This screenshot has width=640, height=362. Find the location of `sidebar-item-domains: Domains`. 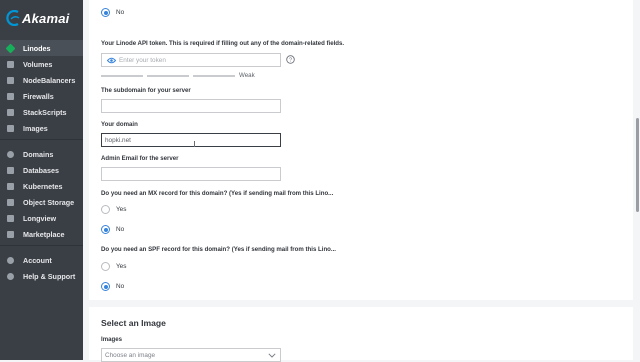

sidebar-item-domains: Domains is located at coordinates (41, 154).